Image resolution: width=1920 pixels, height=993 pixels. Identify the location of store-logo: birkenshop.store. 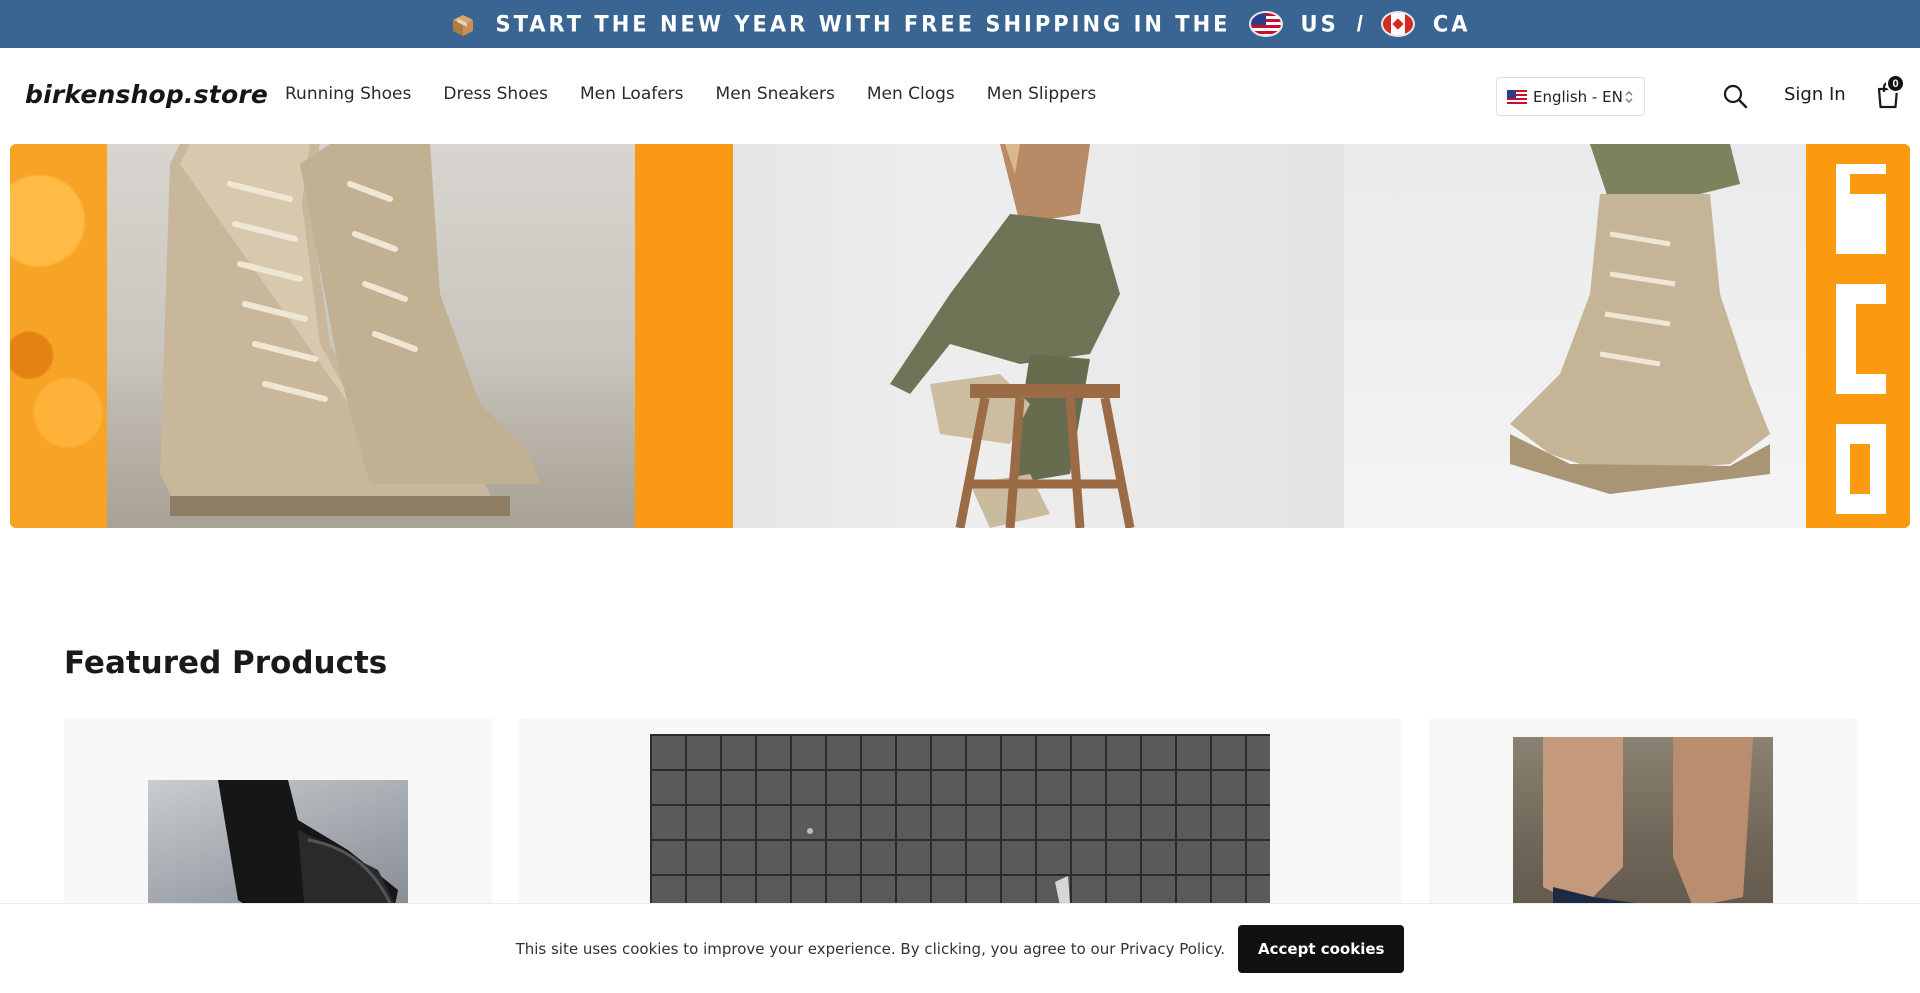
(146, 94).